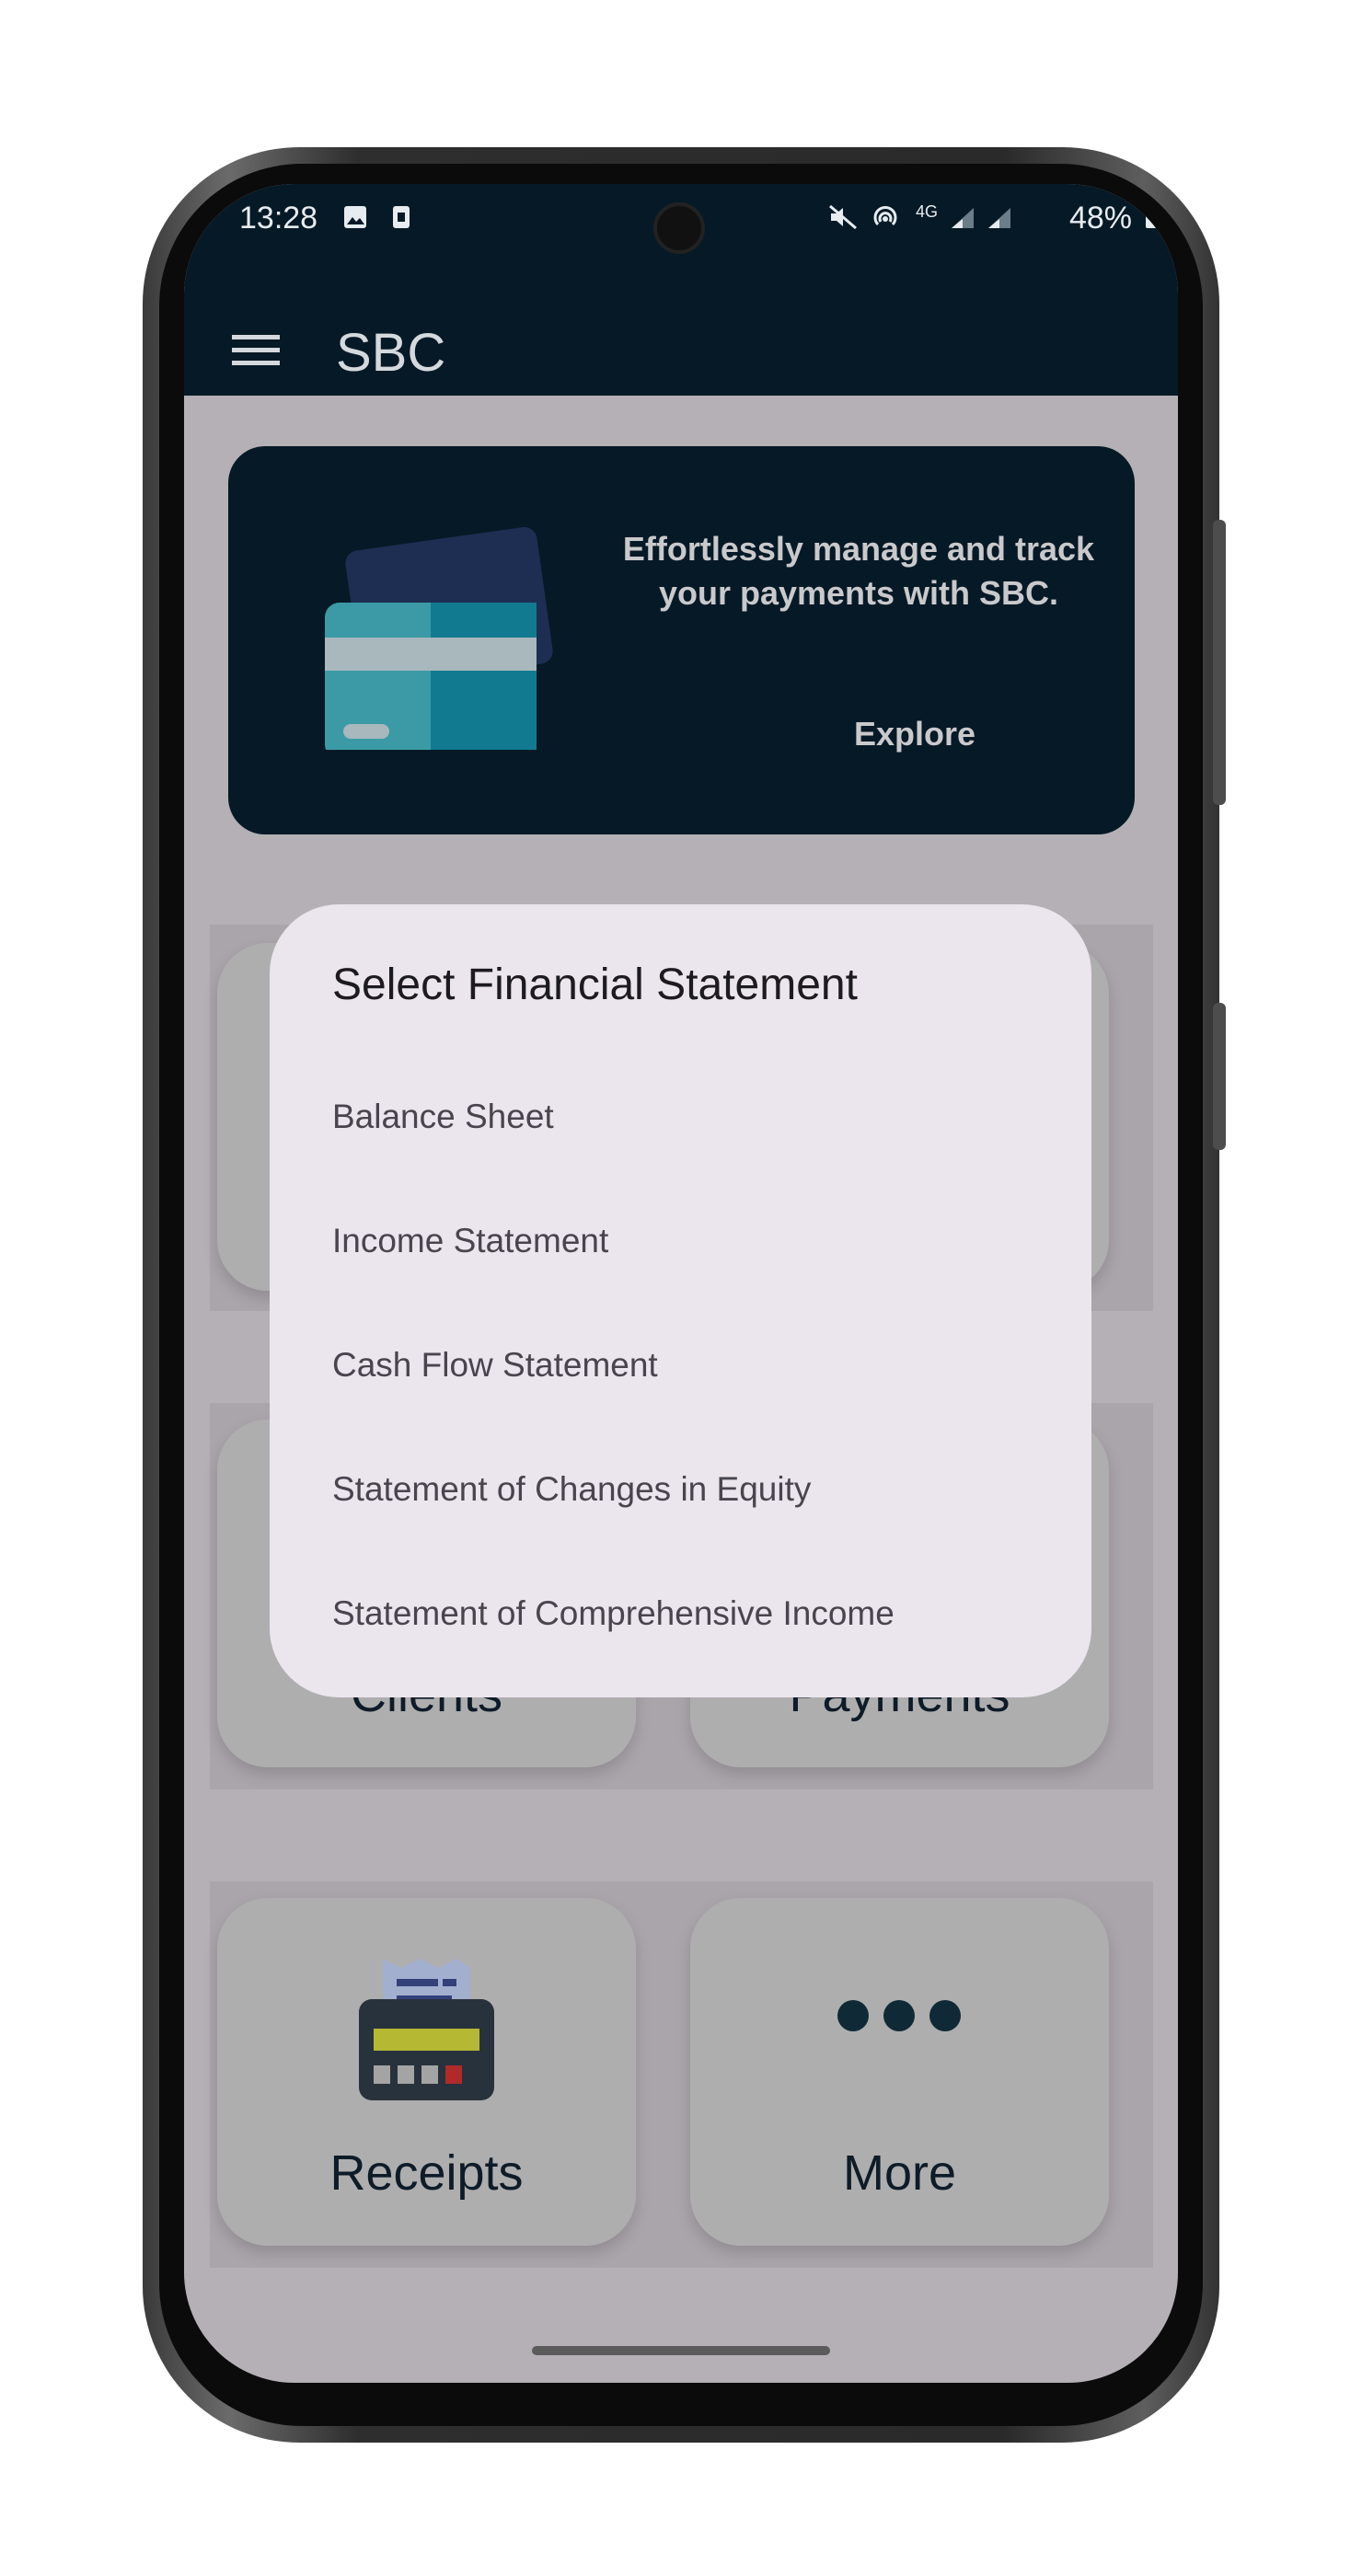  What do you see at coordinates (401, 217) in the screenshot?
I see `sim-notification-icon` at bounding box center [401, 217].